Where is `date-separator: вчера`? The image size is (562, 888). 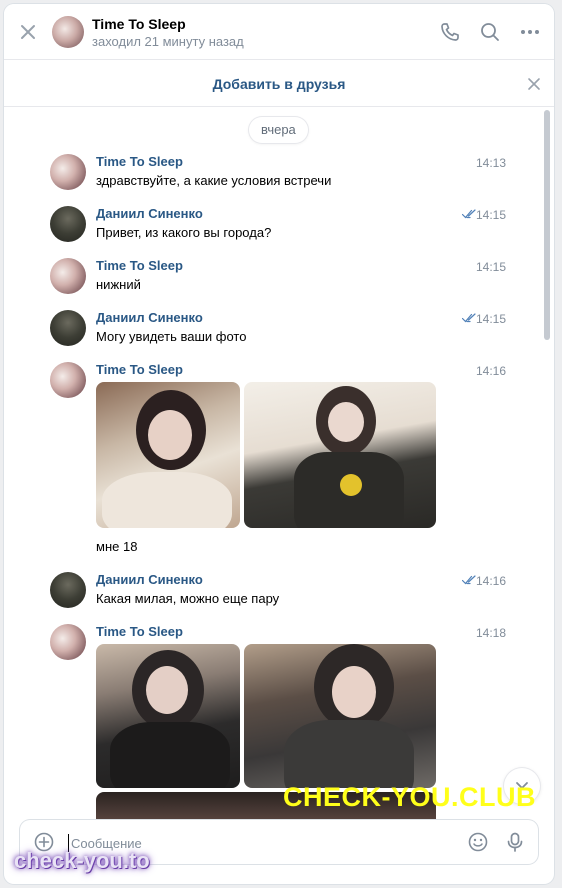
date-separator: вчера is located at coordinates (278, 130).